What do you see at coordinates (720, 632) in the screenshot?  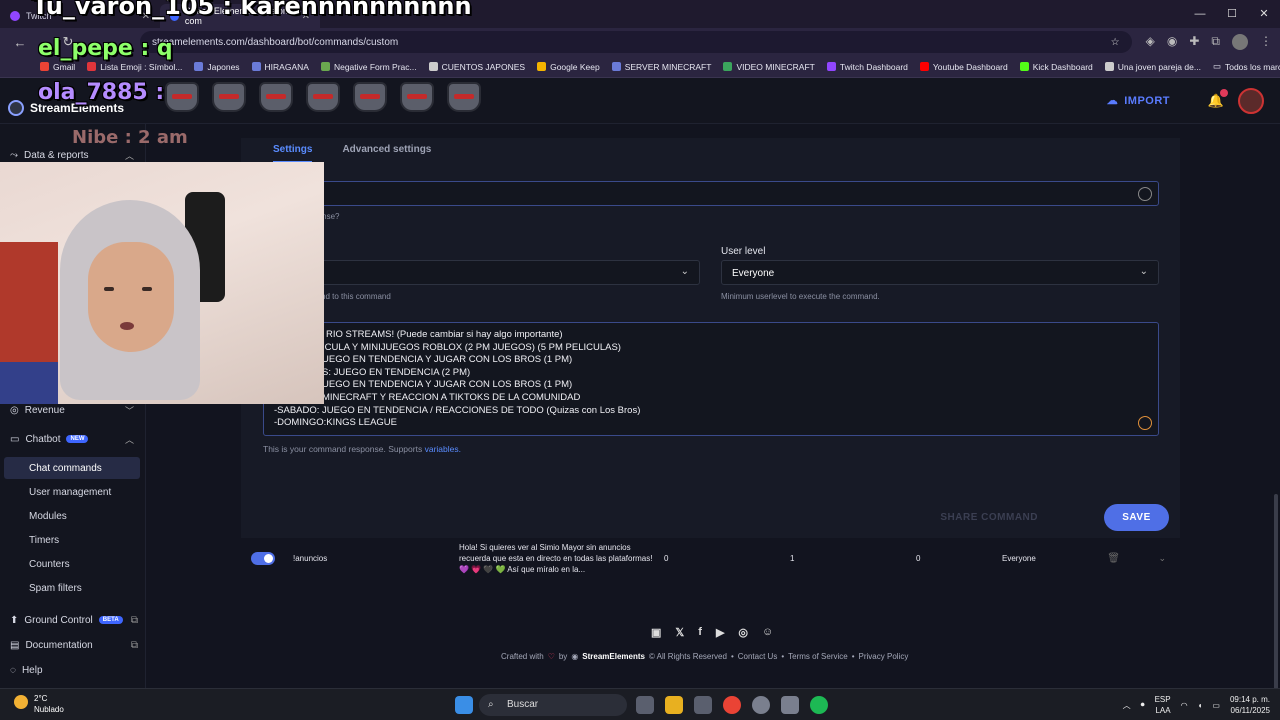 I see `youtube-icon: ▶` at bounding box center [720, 632].